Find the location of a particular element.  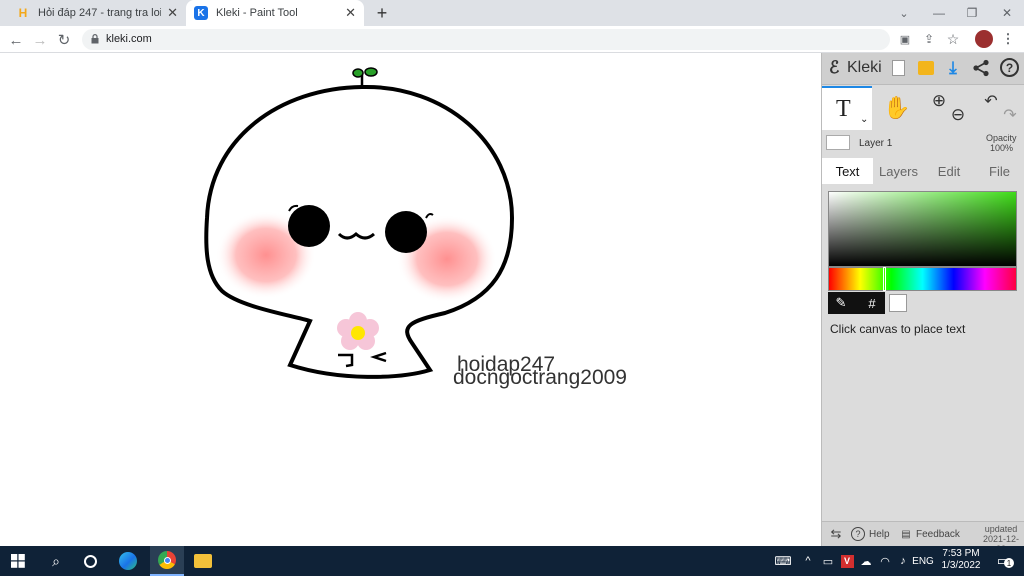

kleki-logo-icon: ℰ is located at coordinates (834, 67).